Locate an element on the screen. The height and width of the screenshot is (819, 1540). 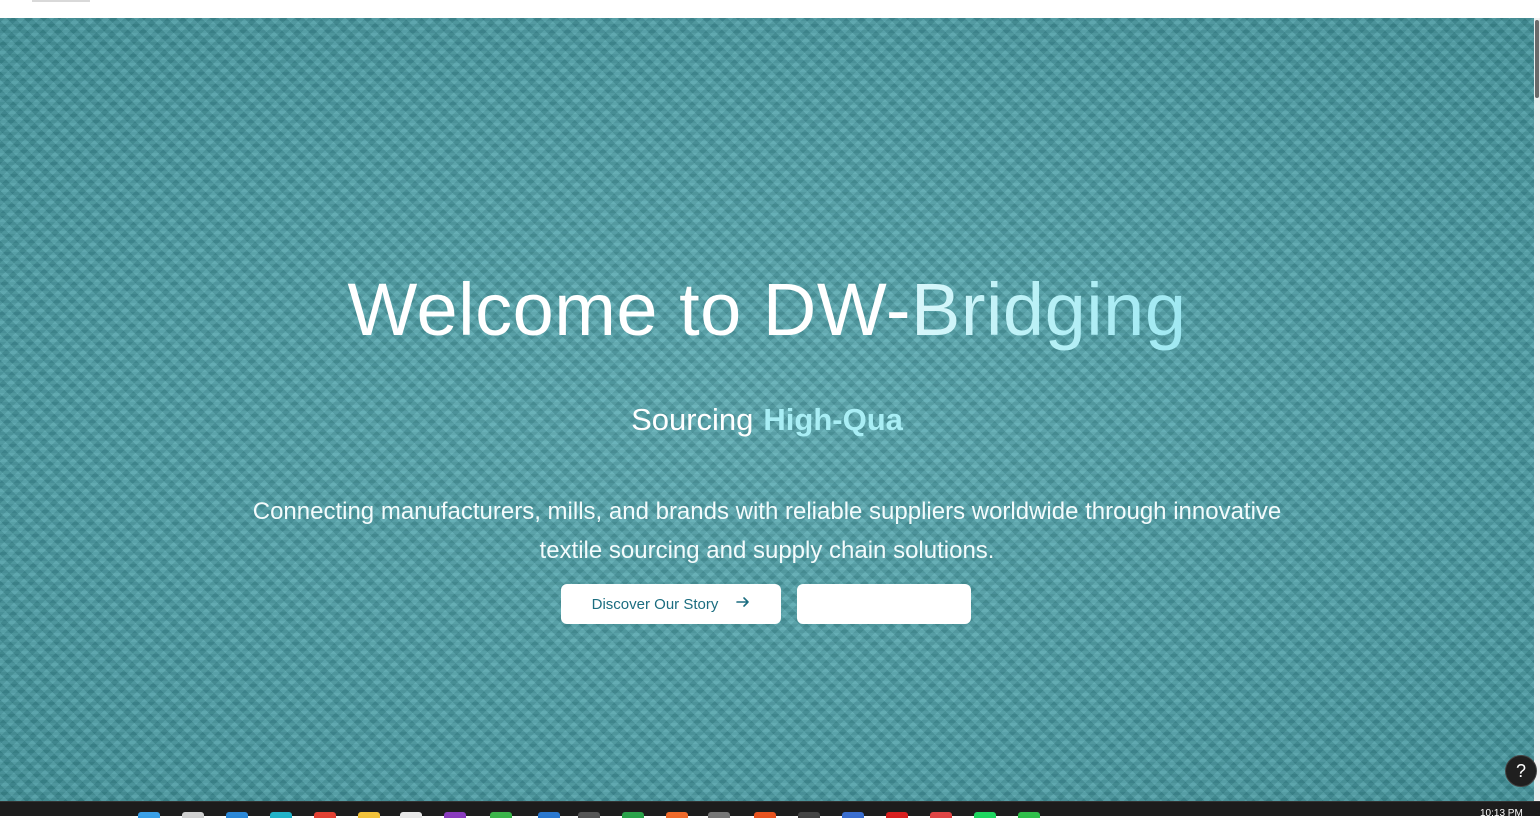
page-scrollbar is located at coordinates (1537, 409).